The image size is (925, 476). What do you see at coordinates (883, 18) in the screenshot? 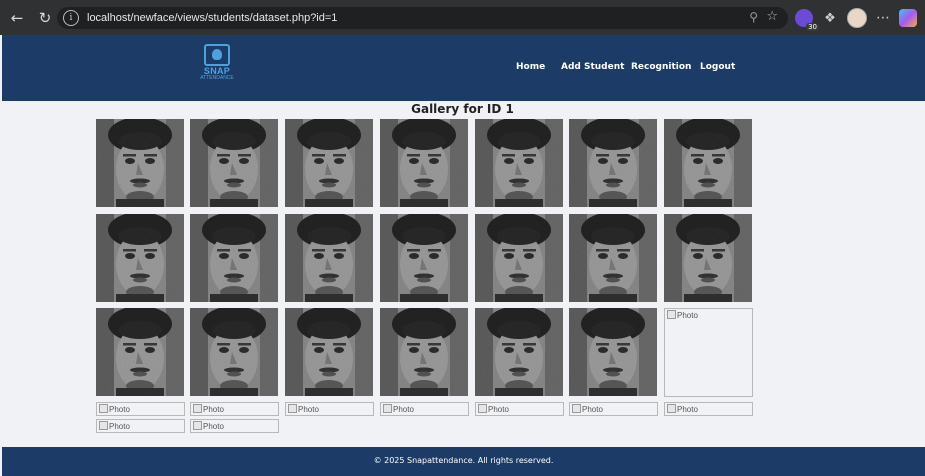
I see `more-menu-icon: ⋯` at bounding box center [883, 18].